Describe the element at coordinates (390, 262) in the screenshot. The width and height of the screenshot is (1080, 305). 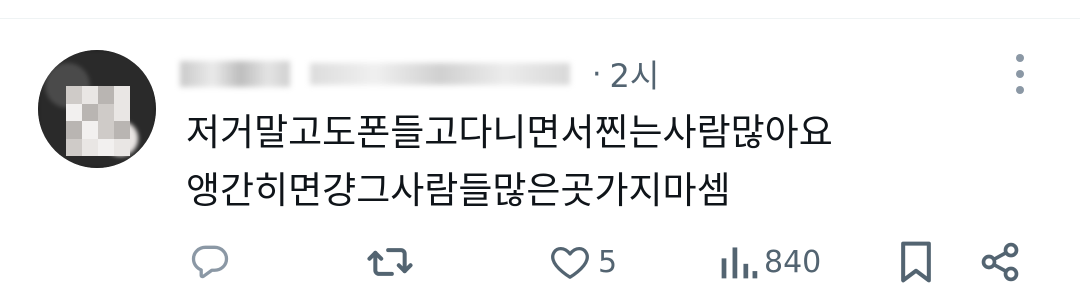
I see `repost-arrows-icon` at that location.